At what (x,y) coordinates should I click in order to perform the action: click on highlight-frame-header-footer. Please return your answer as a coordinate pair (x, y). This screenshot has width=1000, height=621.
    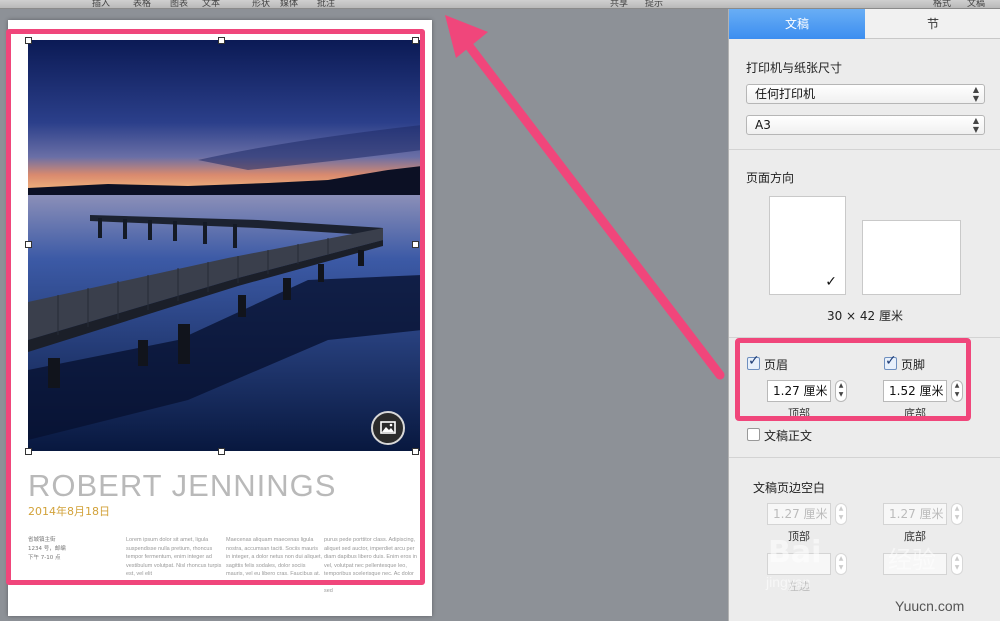
    Looking at the image, I should click on (853, 379).